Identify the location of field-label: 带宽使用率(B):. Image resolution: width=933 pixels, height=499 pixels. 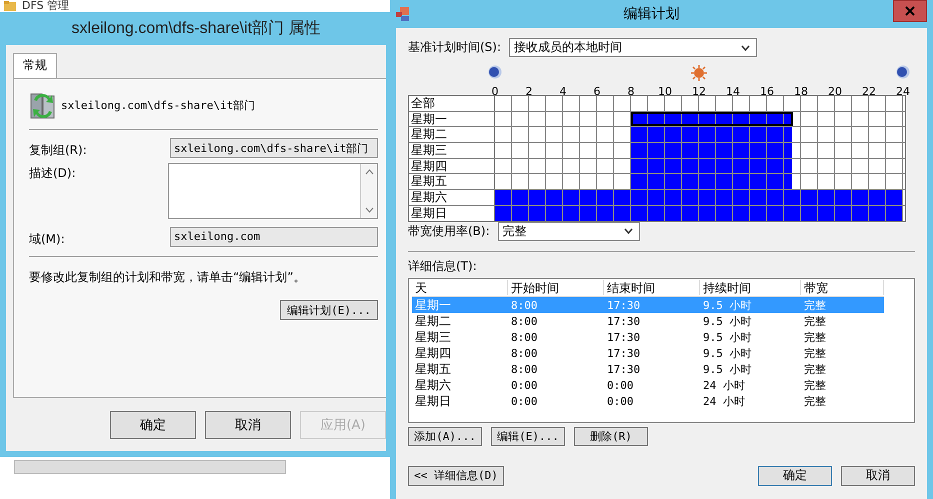
(449, 231).